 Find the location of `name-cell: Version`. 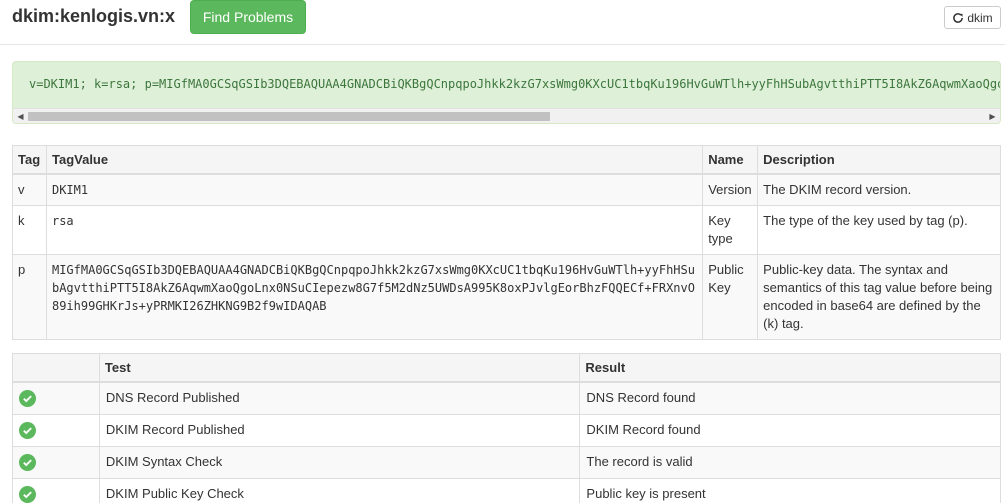

name-cell: Version is located at coordinates (730, 189).